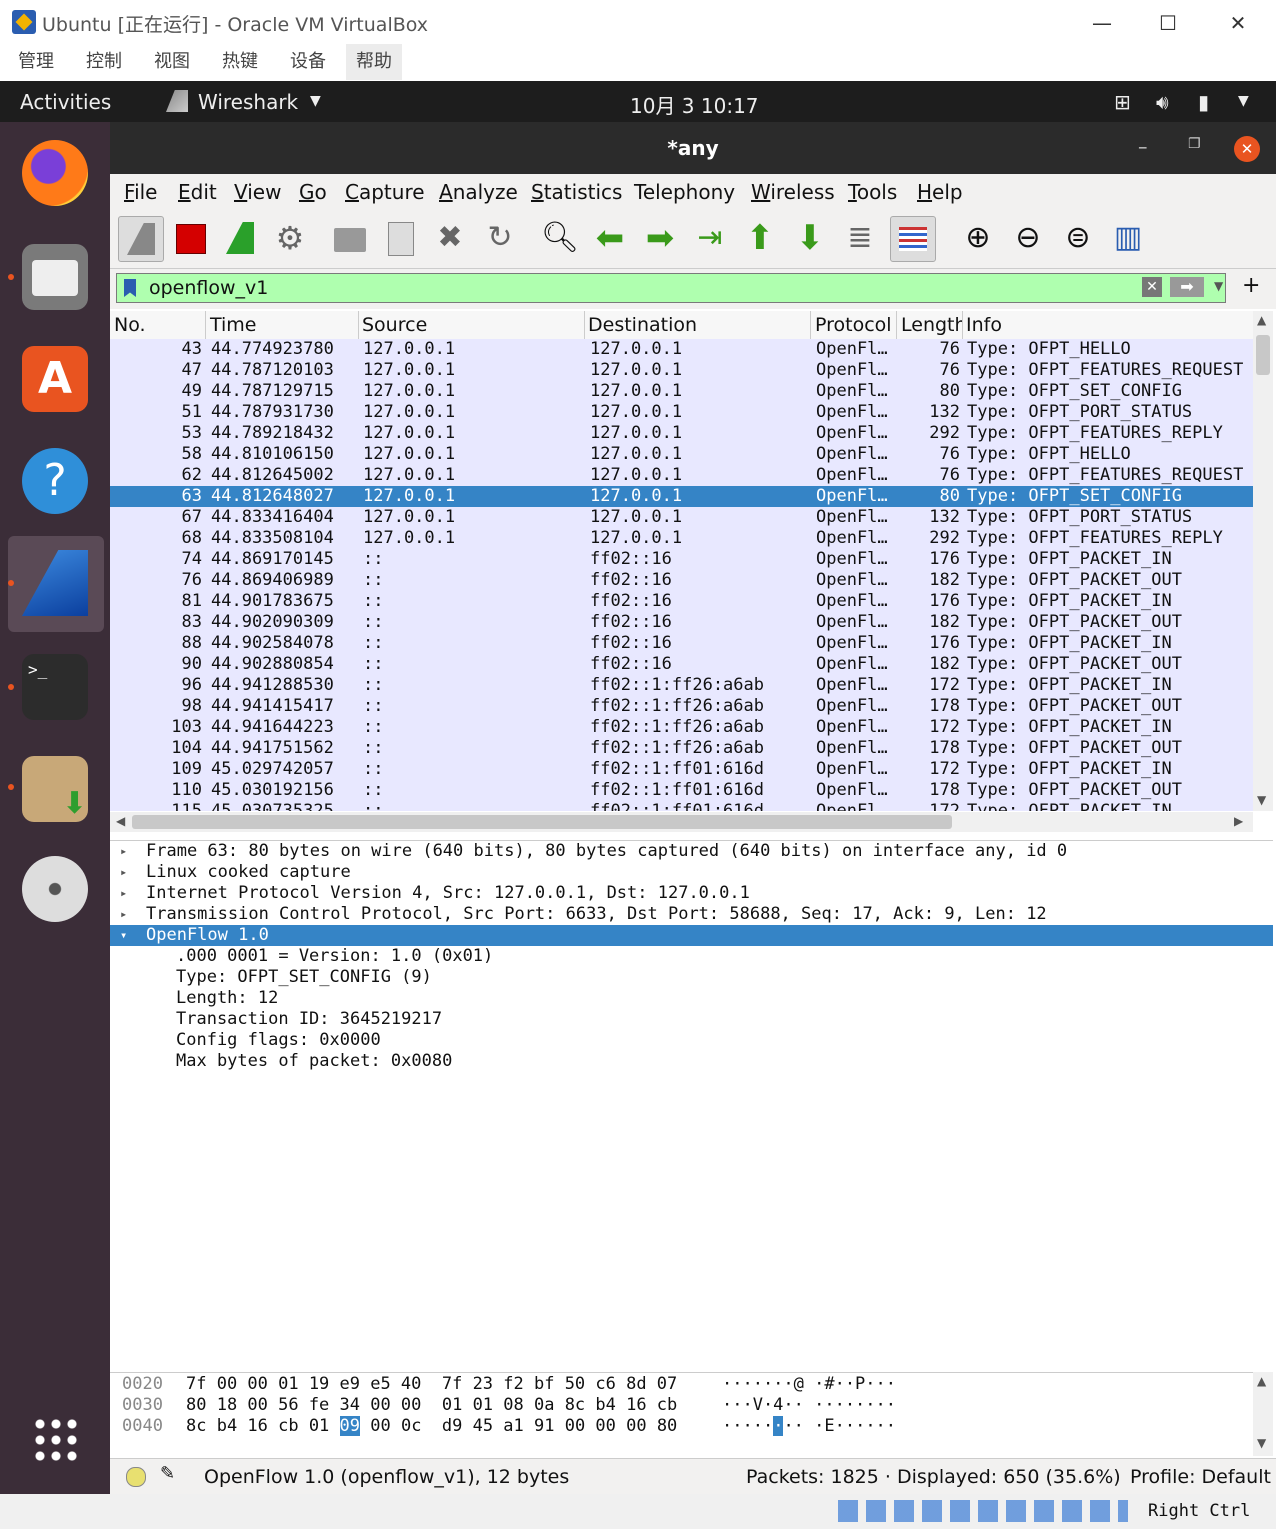  Describe the element at coordinates (1218, 286) in the screenshot. I see `filter-history-chevron-icon: ▼` at that location.